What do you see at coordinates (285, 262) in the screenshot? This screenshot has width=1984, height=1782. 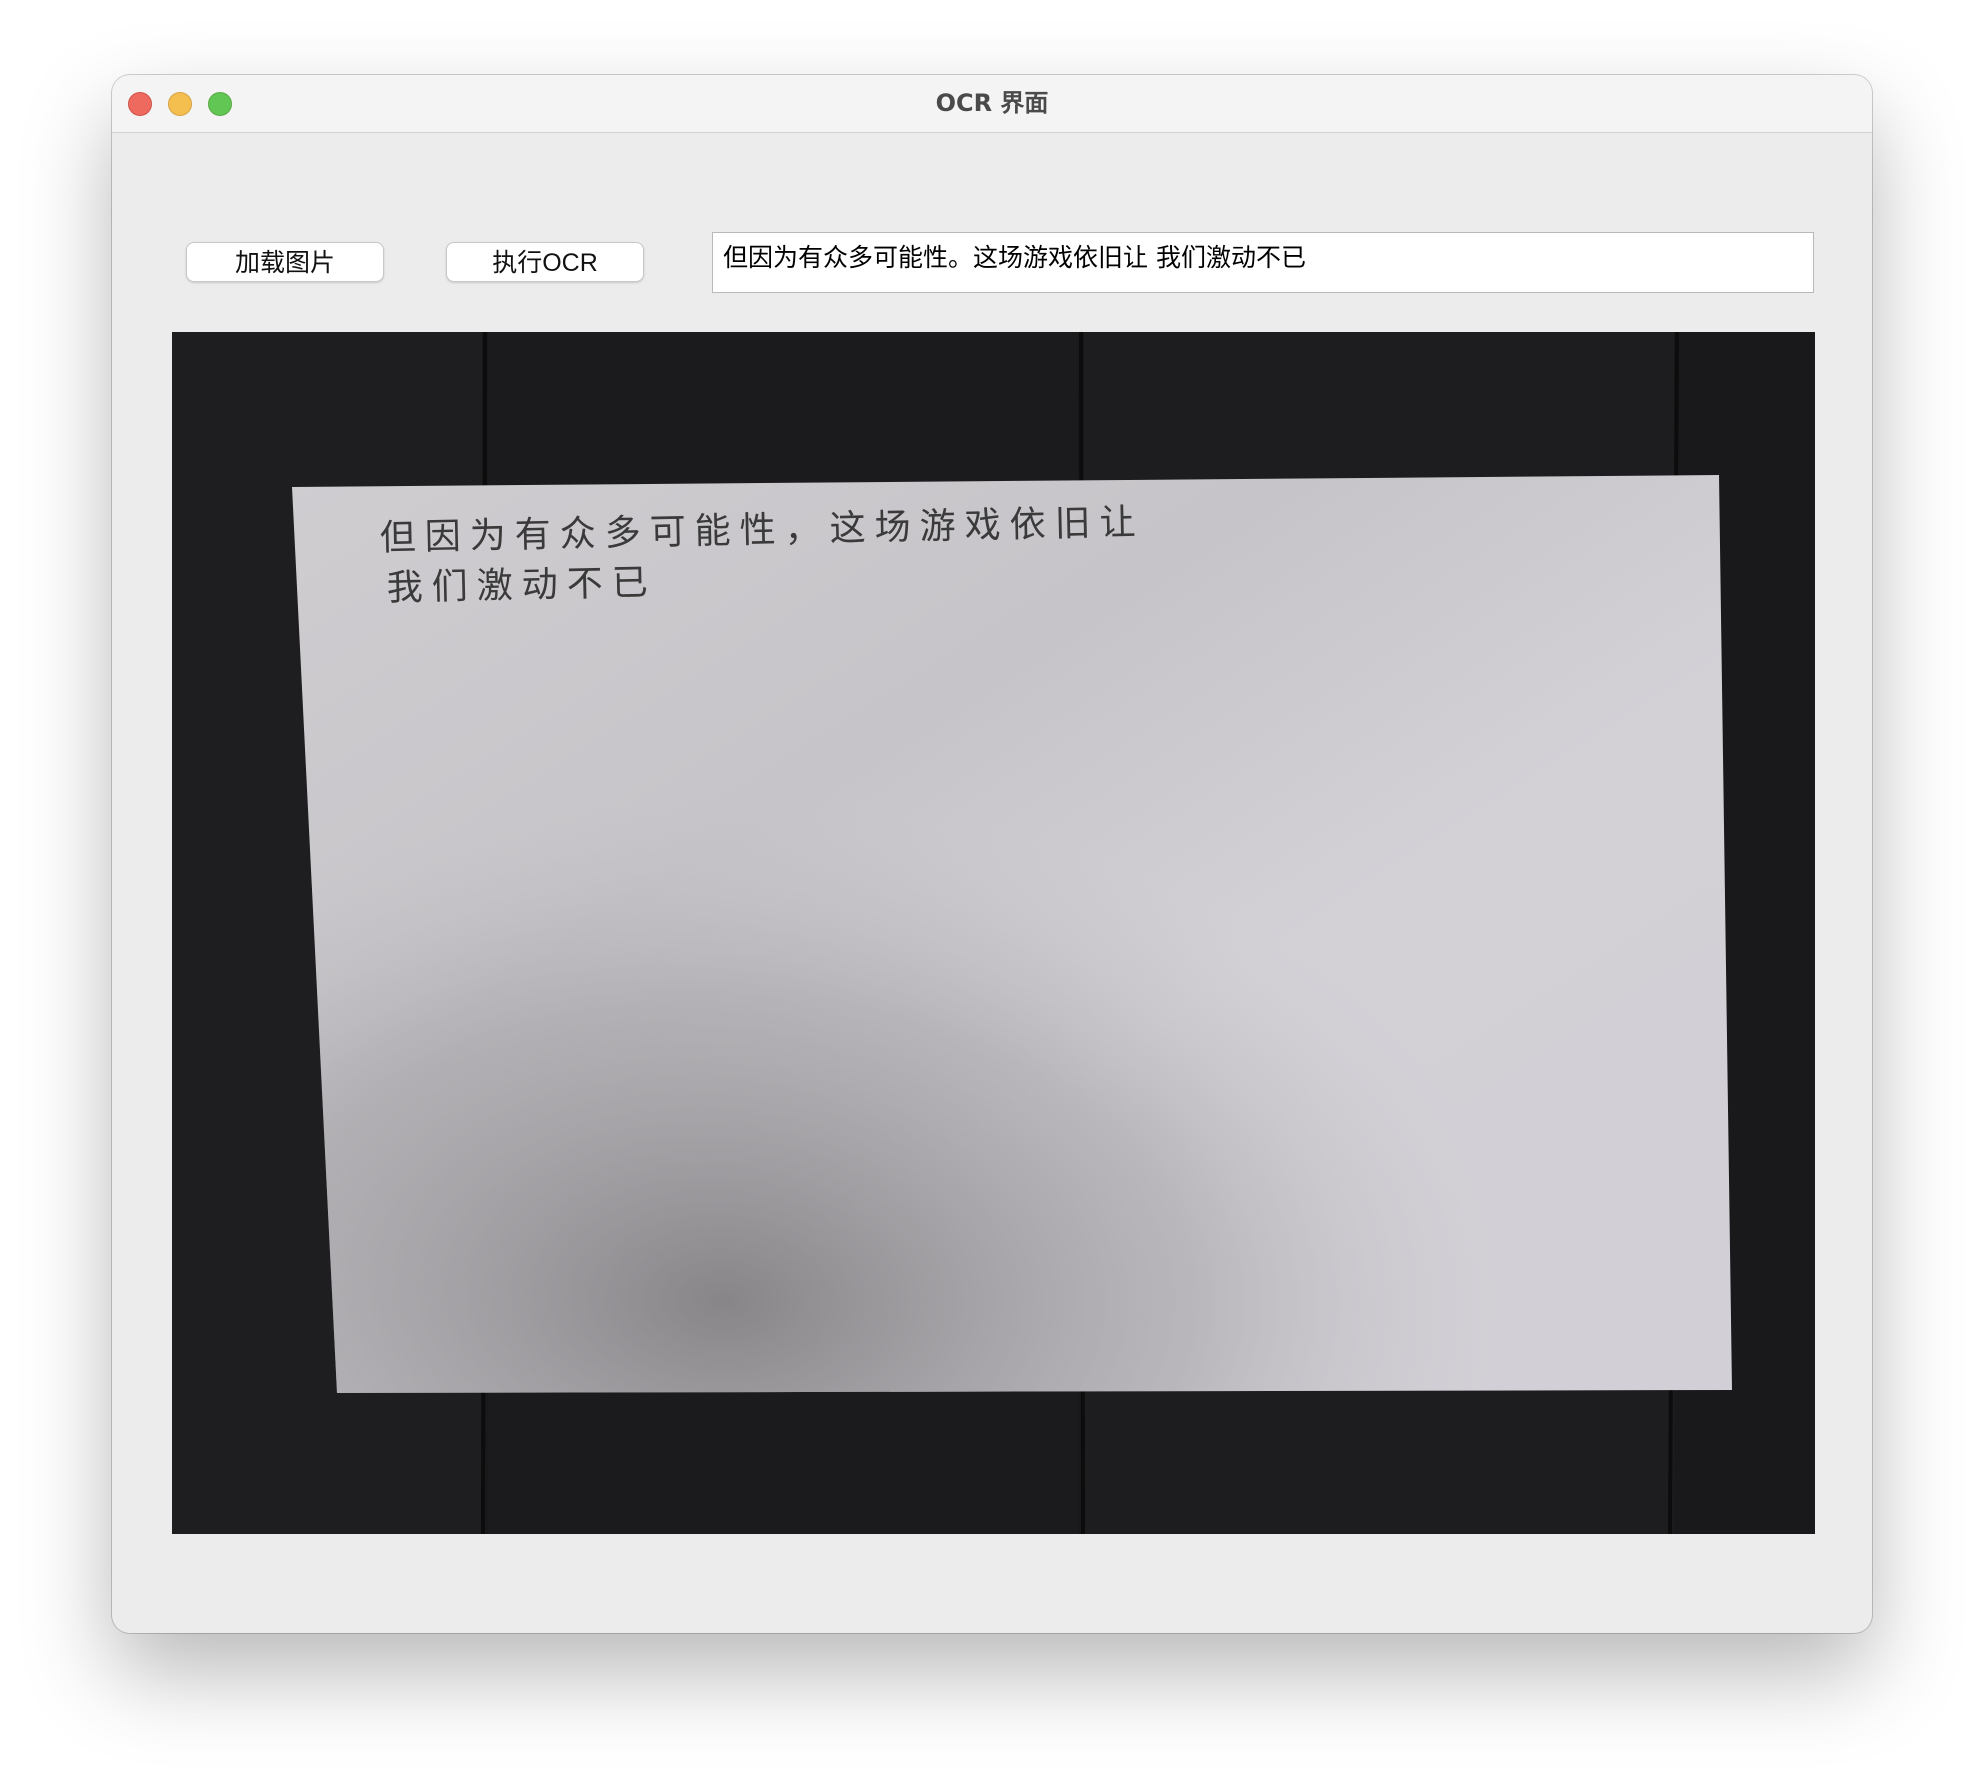 I see `load-image-button: 加载图片` at bounding box center [285, 262].